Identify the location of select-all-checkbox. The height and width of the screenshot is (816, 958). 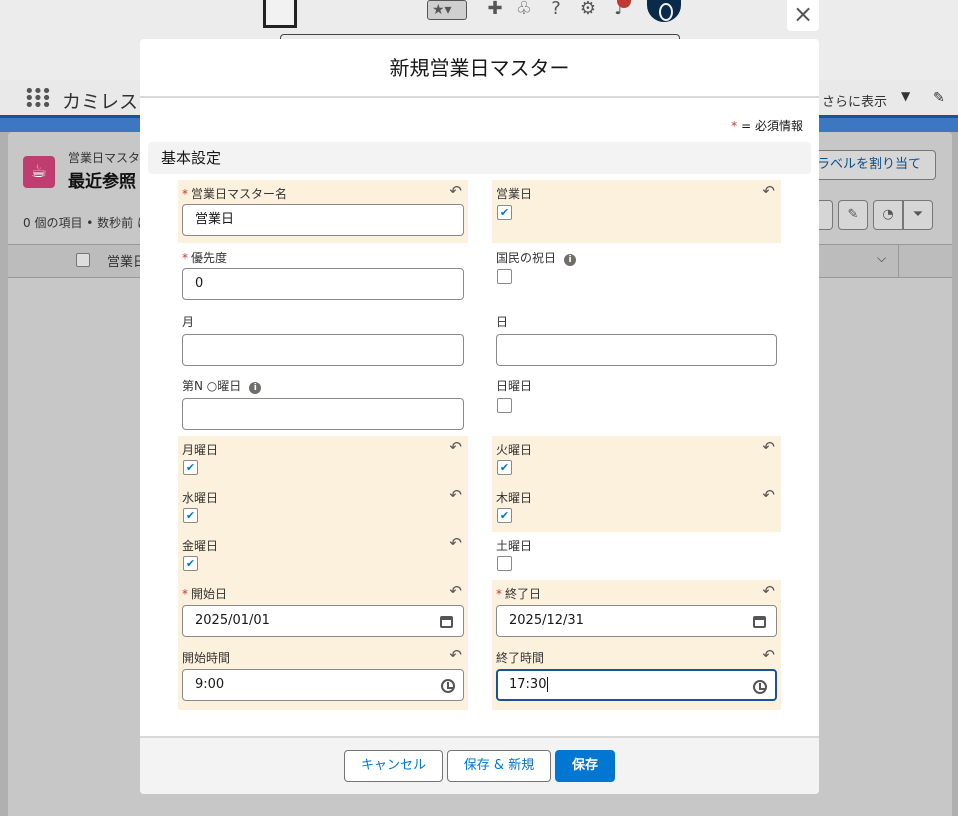
(83, 260).